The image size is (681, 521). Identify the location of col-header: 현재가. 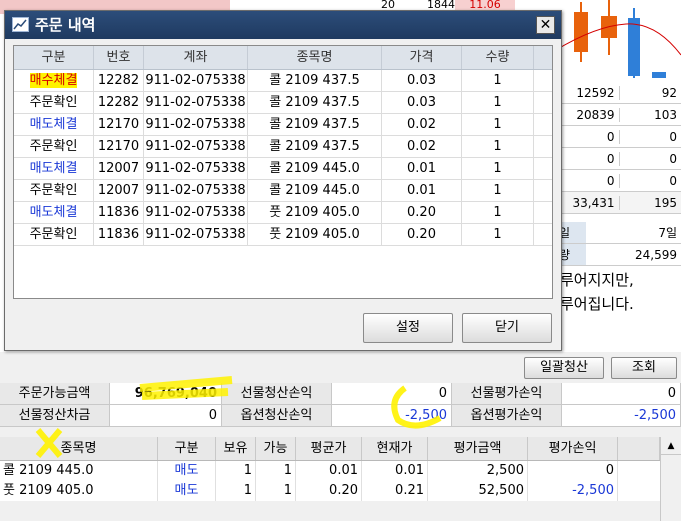
(395, 448).